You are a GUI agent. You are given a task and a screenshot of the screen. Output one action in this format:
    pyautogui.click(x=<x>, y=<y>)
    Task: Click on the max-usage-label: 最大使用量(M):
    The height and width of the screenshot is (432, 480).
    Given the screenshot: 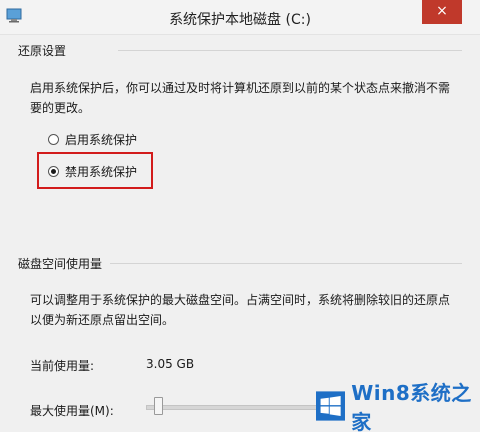 What is the action you would take?
    pyautogui.click(x=72, y=411)
    